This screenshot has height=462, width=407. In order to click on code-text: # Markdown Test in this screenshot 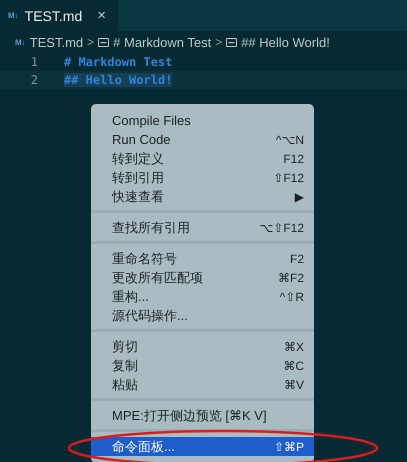, I will do `click(118, 62)`.